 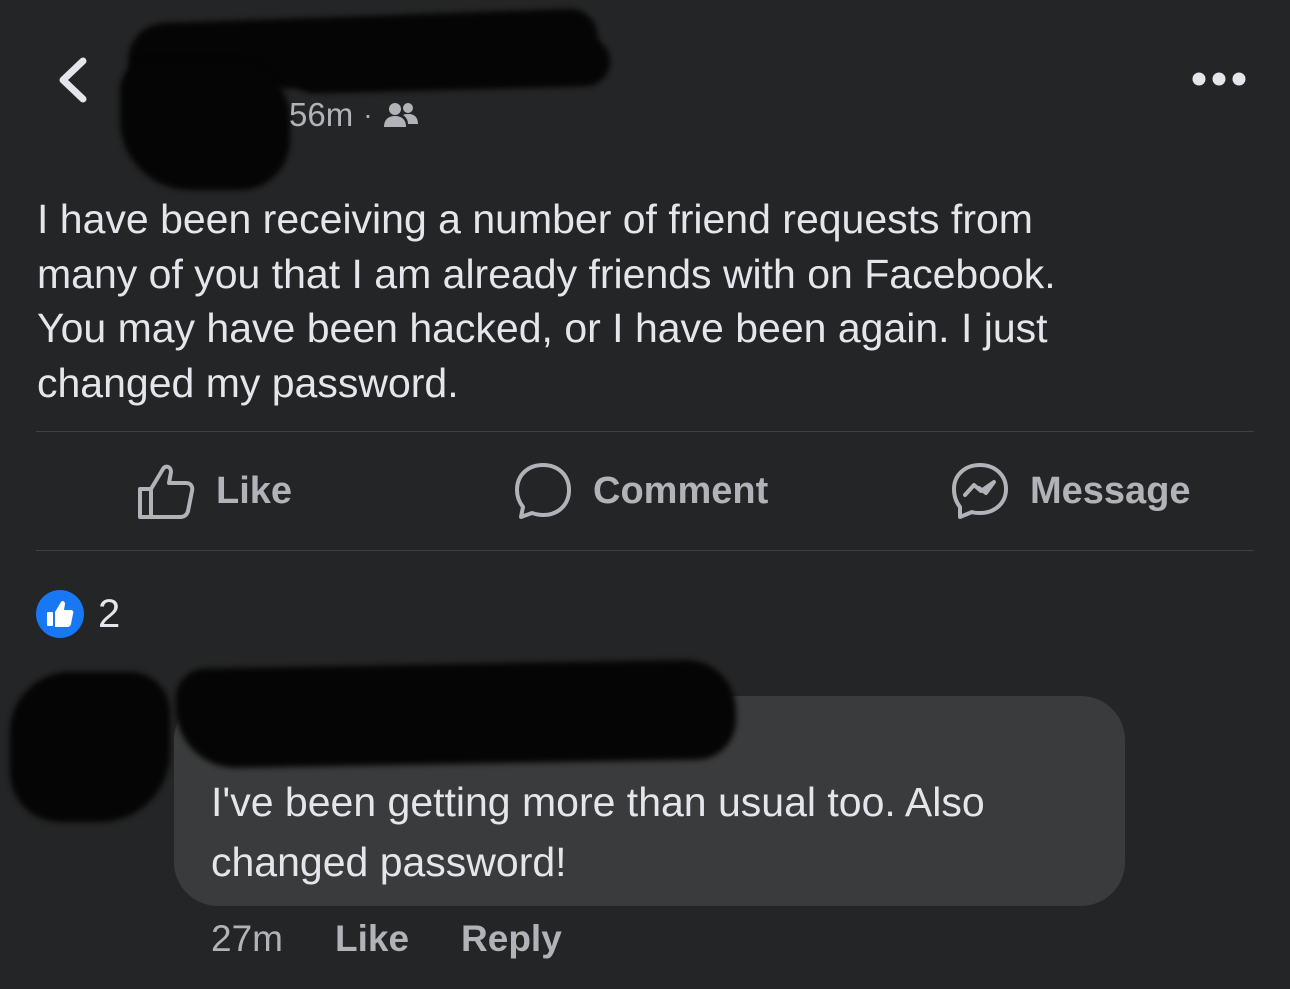 I want to click on comment-button: Comment, so click(x=640, y=491).